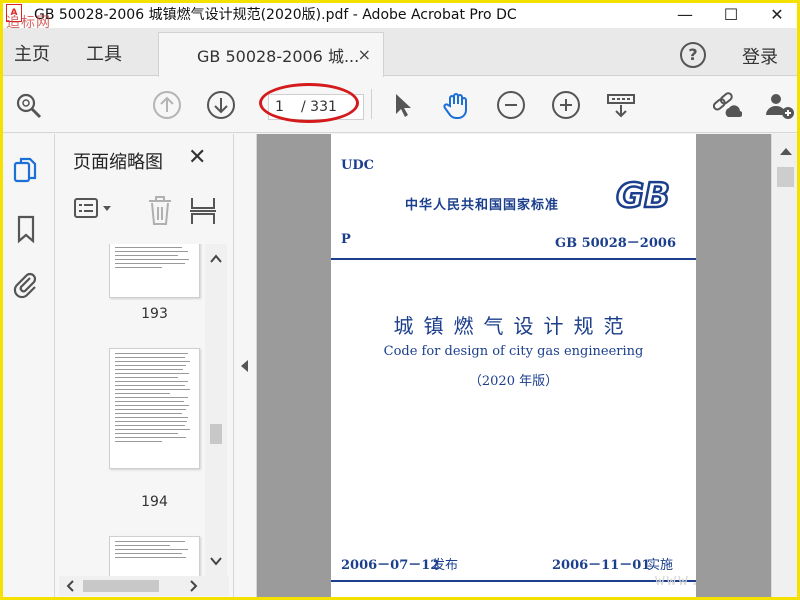 Image resolution: width=800 pixels, height=600 pixels. Describe the element at coordinates (685, 14) in the screenshot. I see `minimize-button: —` at that location.